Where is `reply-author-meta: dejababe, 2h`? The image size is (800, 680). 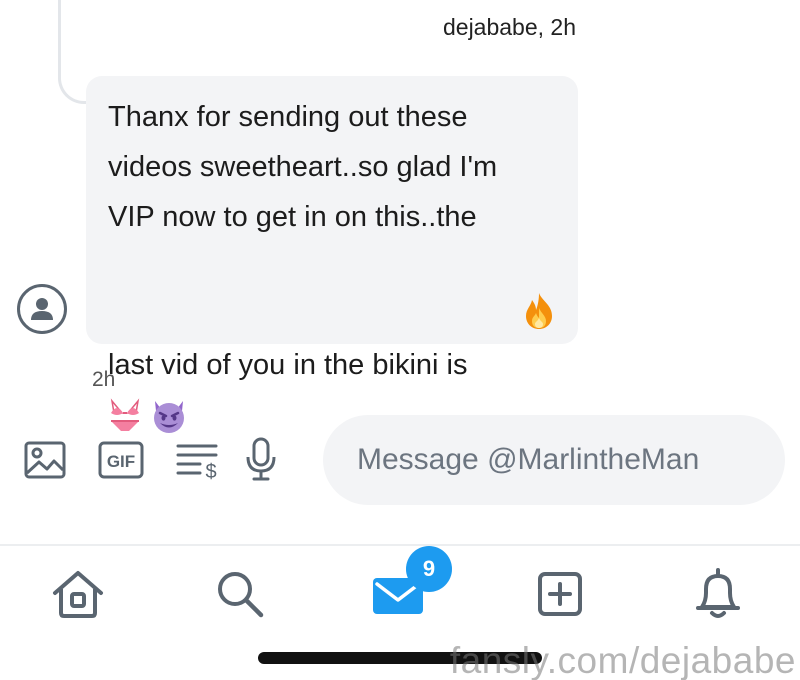 reply-author-meta: dejababe, 2h is located at coordinates (509, 27).